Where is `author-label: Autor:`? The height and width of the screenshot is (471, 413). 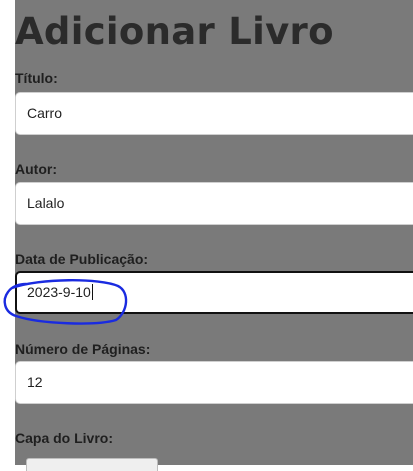 author-label: Autor: is located at coordinates (36, 169).